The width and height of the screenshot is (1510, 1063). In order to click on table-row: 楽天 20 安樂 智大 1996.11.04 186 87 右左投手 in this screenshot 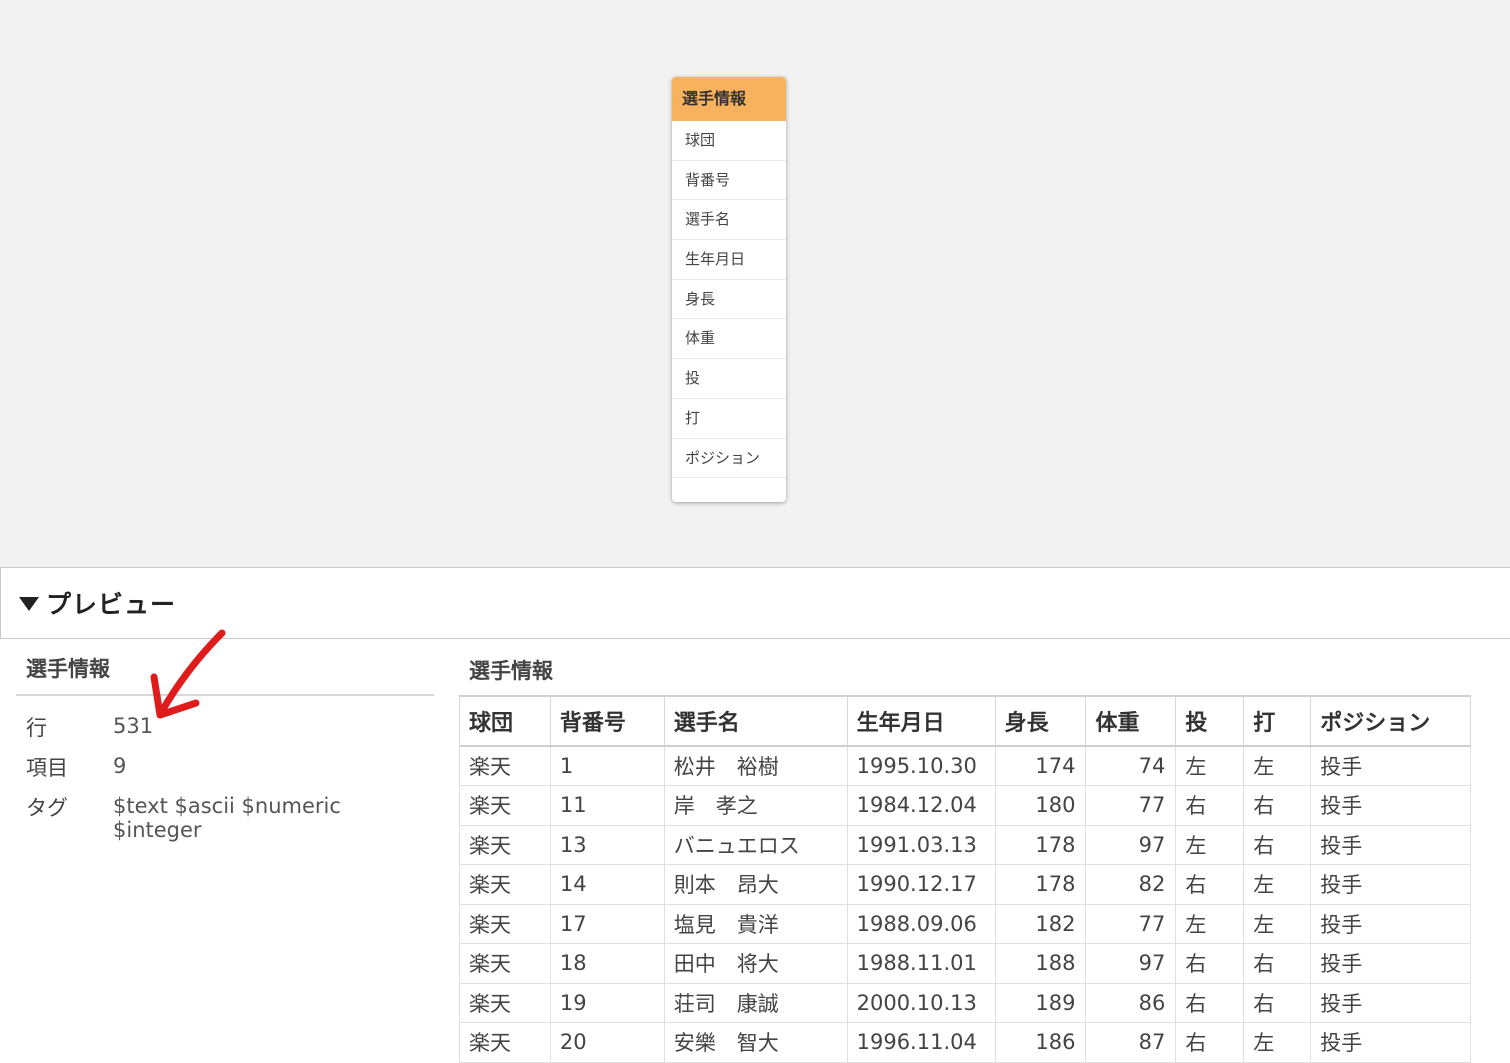, I will do `click(965, 1042)`.